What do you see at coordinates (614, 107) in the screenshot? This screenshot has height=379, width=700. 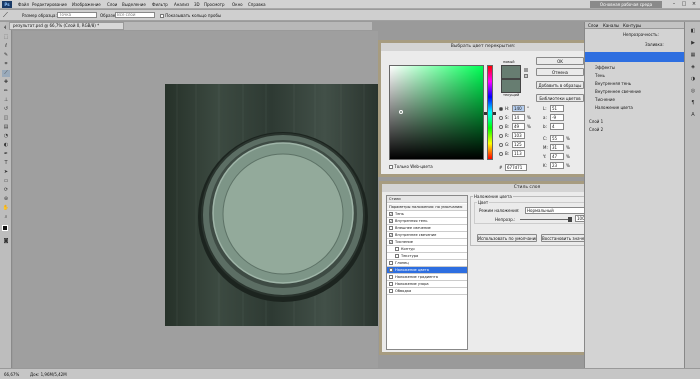 I see `layer-panel-item: Наложение цвета` at bounding box center [614, 107].